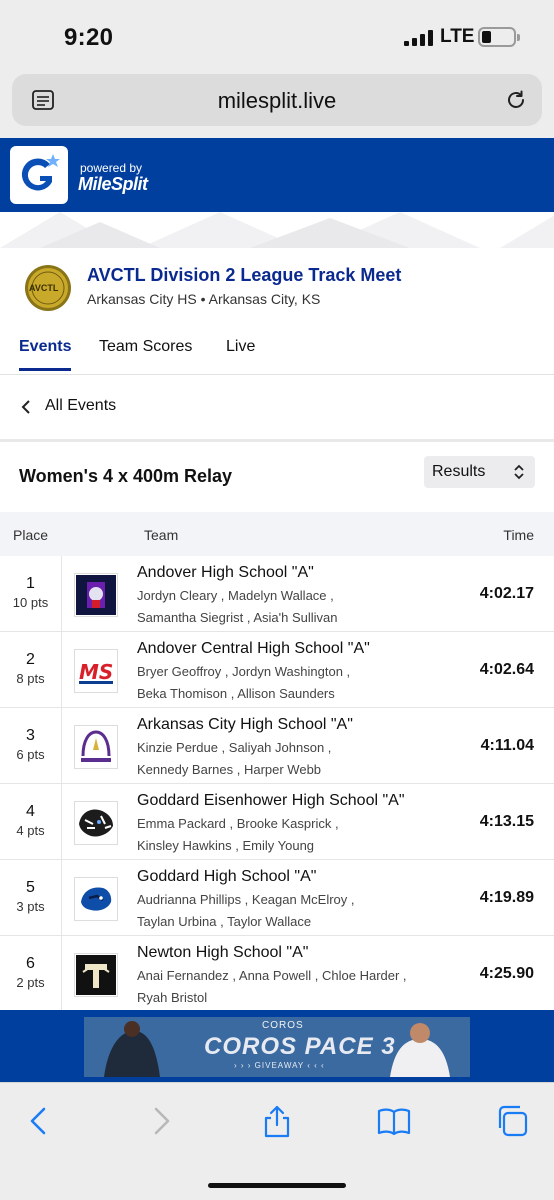  Describe the element at coordinates (89, 37) in the screenshot. I see `status-time: 9:20` at that location.